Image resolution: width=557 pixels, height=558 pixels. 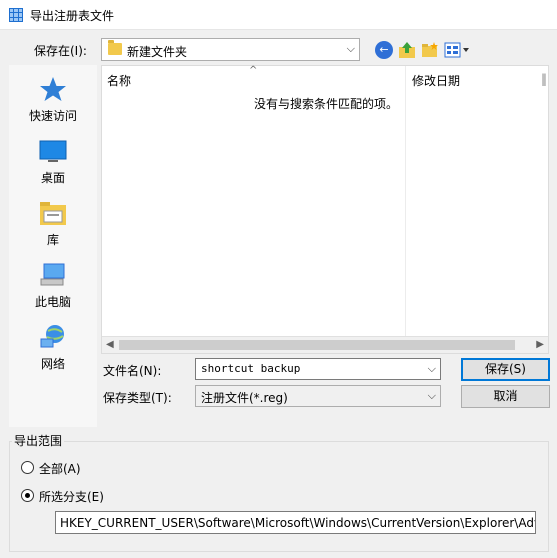 I want to click on star-icon, so click(x=53, y=89).